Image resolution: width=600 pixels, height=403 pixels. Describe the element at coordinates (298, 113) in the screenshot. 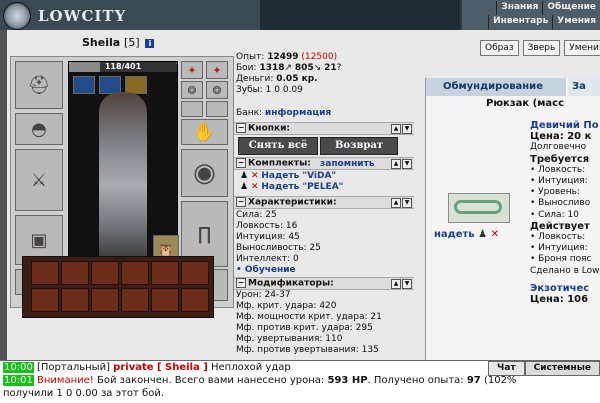

I see `bank-info-link: информация` at that location.